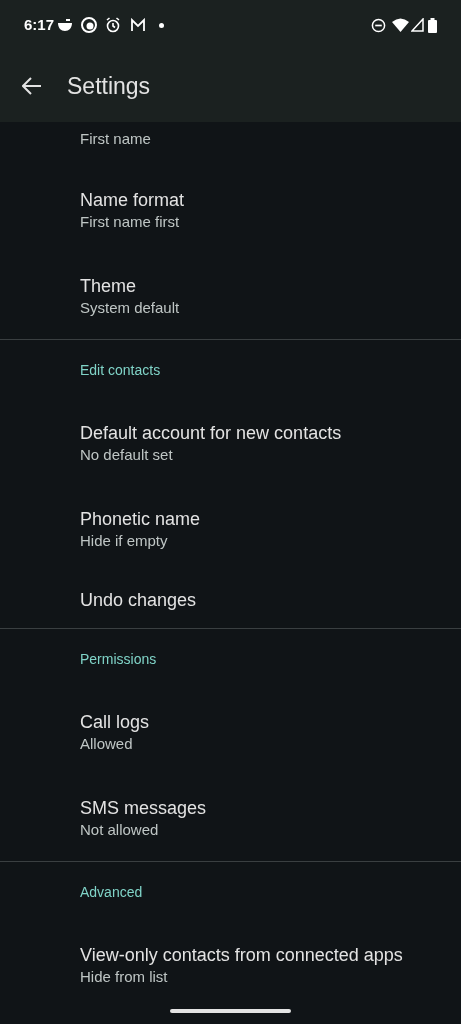 Image resolution: width=461 pixels, height=1024 pixels. What do you see at coordinates (400, 25) in the screenshot?
I see `wifi-icon` at bounding box center [400, 25].